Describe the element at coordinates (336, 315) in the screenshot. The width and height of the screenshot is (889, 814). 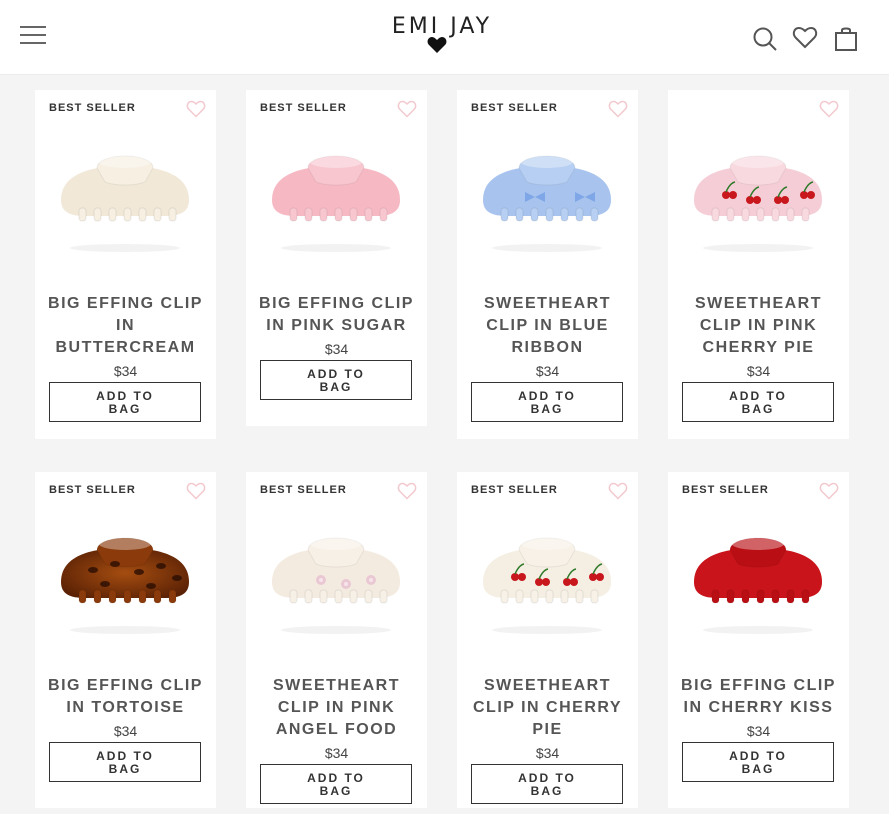
I see `product-title: BIG EFFING CLIP IN PINK SUGAR` at that location.